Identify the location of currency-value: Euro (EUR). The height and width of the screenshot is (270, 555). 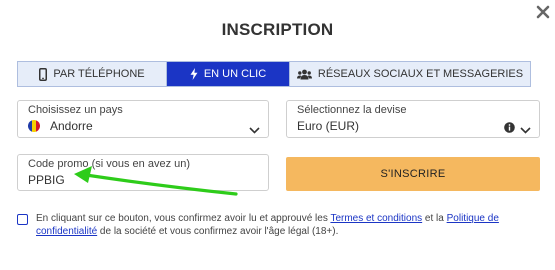
(328, 126).